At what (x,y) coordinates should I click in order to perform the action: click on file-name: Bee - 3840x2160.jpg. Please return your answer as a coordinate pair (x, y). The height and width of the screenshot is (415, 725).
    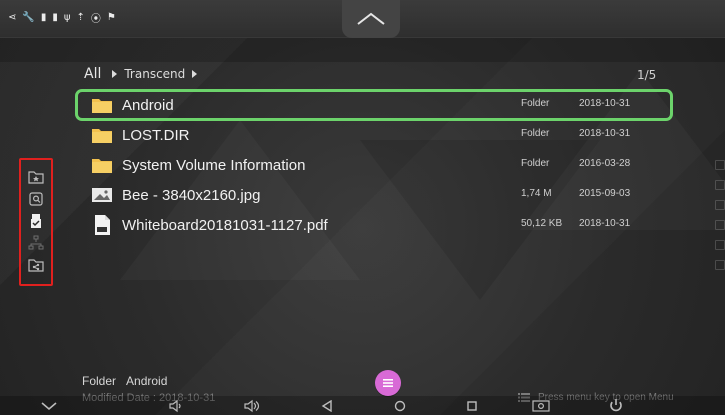
    Looking at the image, I should click on (191, 195).